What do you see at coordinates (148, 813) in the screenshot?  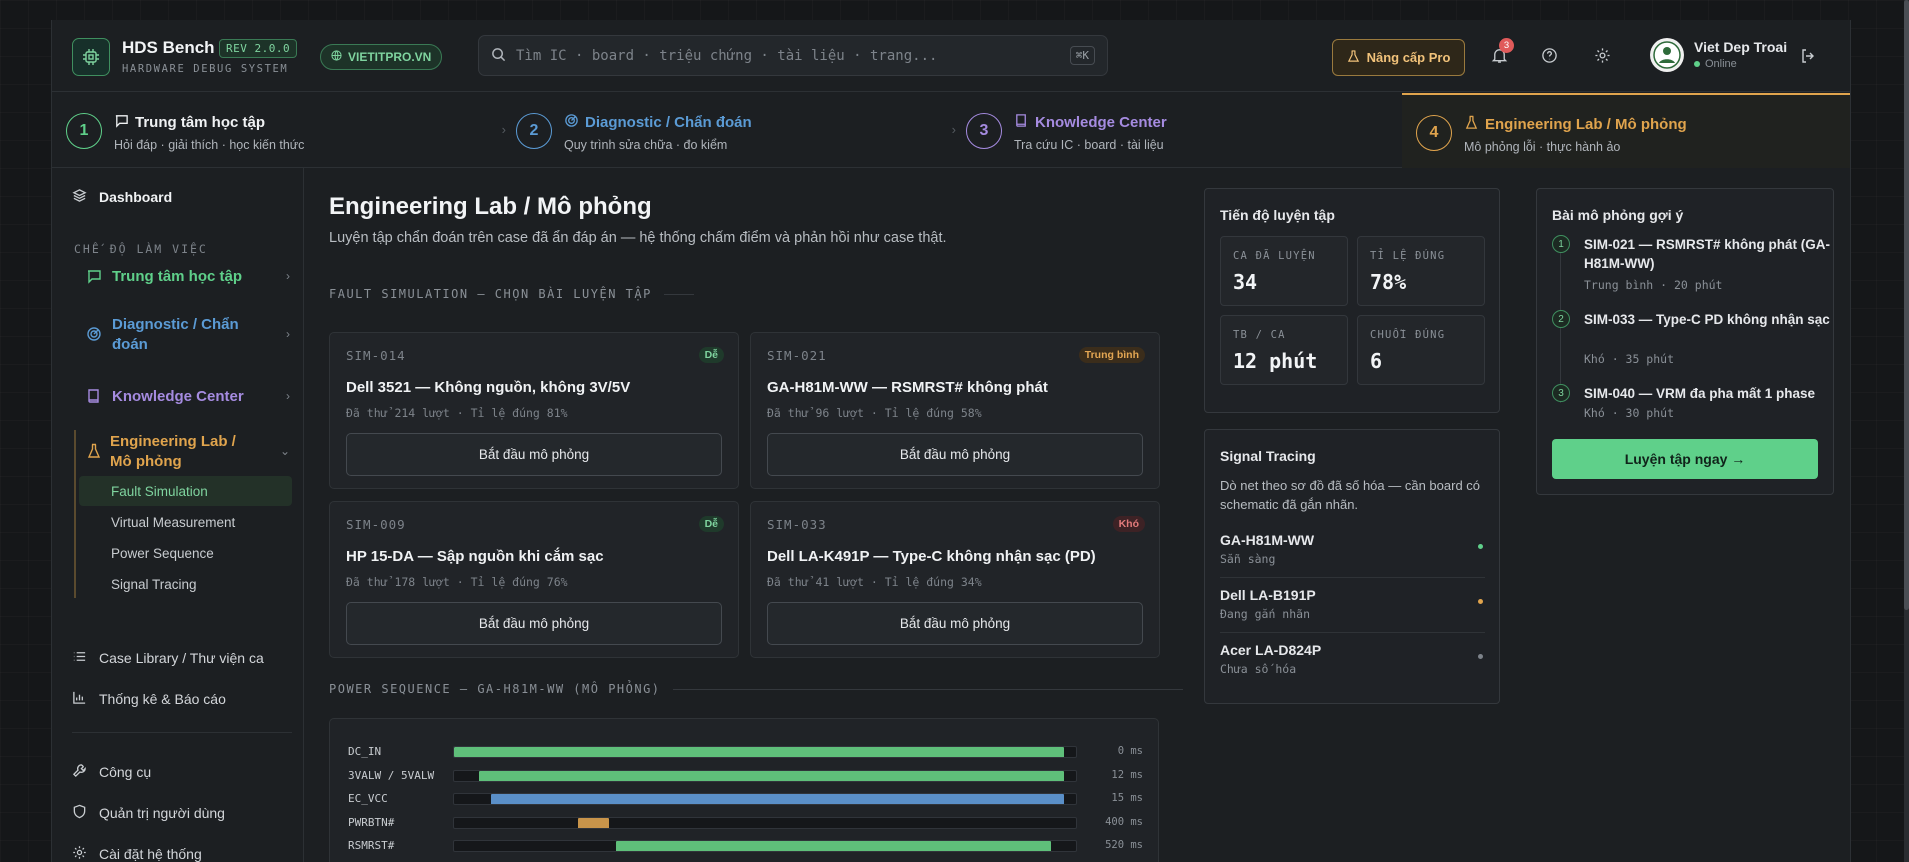 I see `sidebar-item-user-admin: Quản trị người dùng` at bounding box center [148, 813].